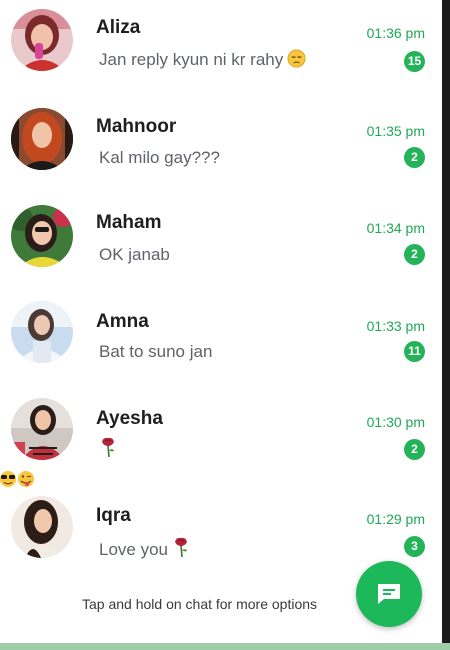  Describe the element at coordinates (129, 222) in the screenshot. I see `contact-name: Maham` at that location.